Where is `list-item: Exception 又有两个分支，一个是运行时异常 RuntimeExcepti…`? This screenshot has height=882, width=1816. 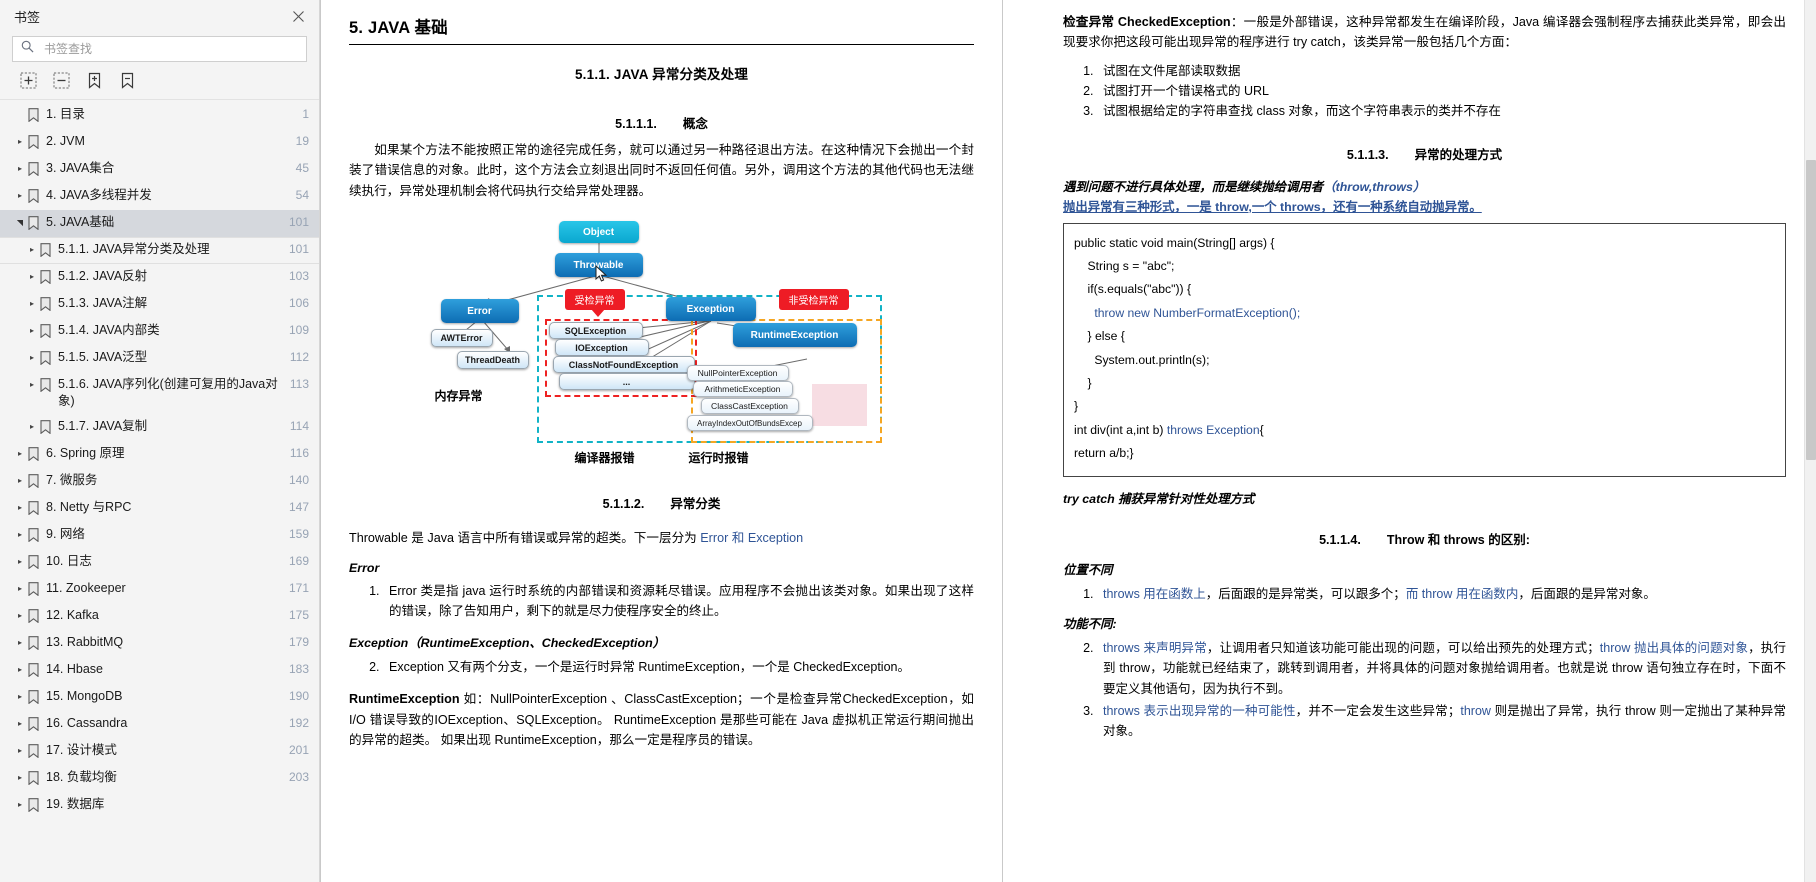 list-item: Exception 又有两个分支，一个是运行时异常 RuntimeExcepti… is located at coordinates (678, 667).